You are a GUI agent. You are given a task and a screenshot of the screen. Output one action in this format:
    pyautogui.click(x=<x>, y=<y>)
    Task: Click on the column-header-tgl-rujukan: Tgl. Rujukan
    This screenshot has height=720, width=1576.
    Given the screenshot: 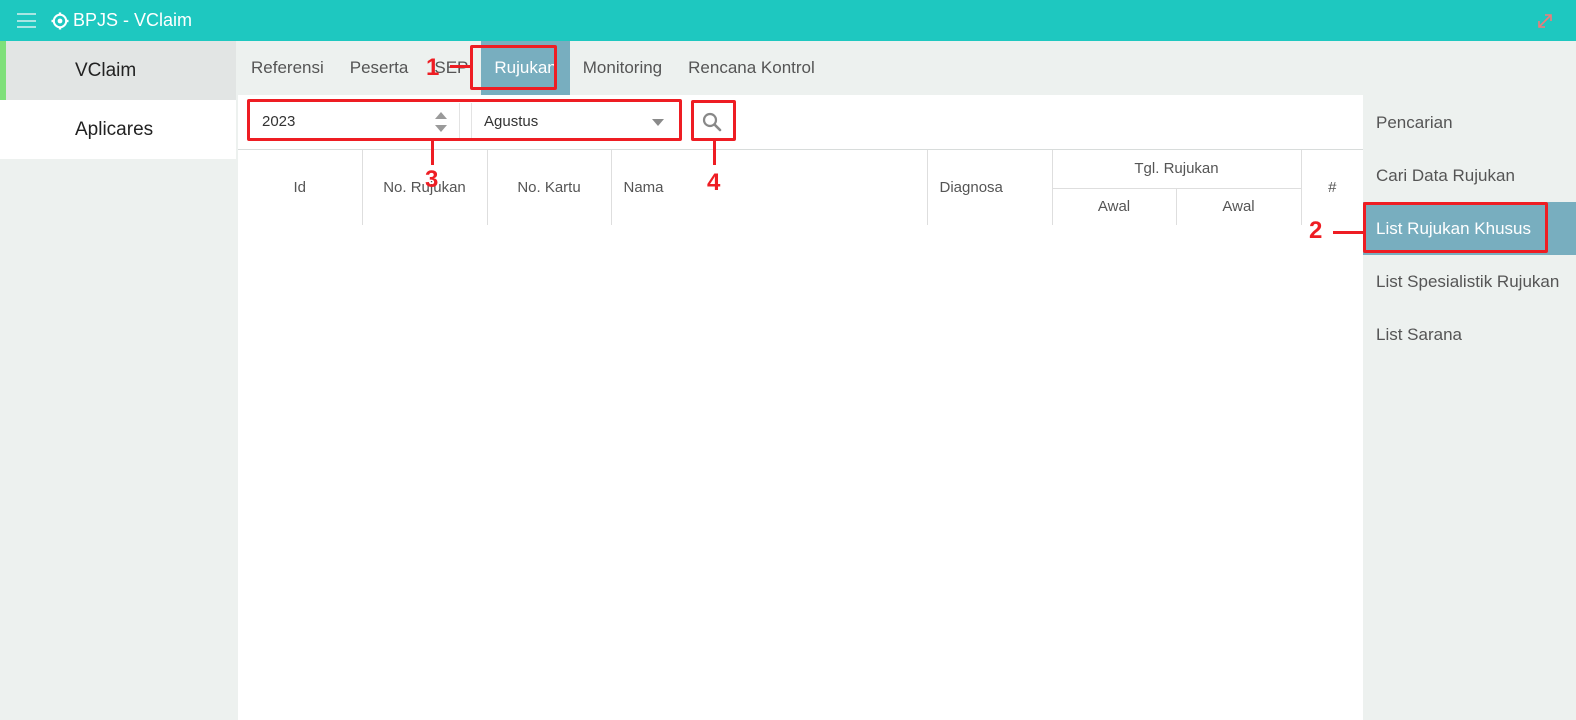 What is the action you would take?
    pyautogui.click(x=1177, y=169)
    